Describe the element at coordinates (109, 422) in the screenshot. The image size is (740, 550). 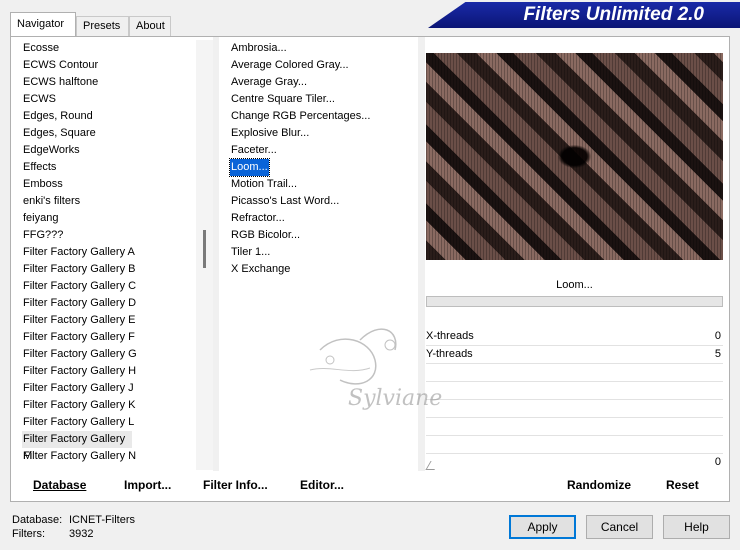
I see `category-item: Filter Factory Gallery L` at that location.